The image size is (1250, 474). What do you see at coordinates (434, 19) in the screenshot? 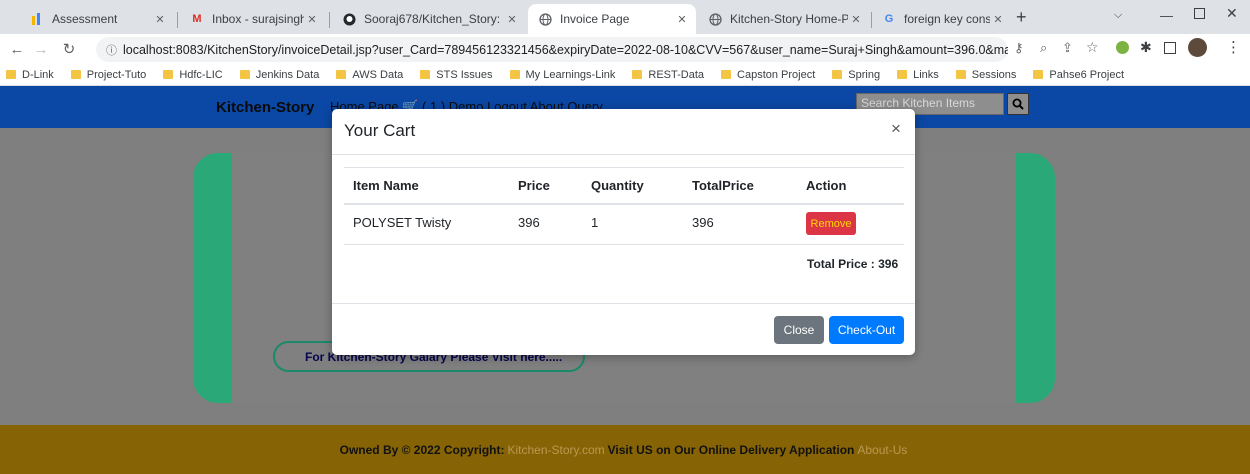
I see `tab-label: Sooraj678/Kitchen_Story: Pr` at bounding box center [434, 19].